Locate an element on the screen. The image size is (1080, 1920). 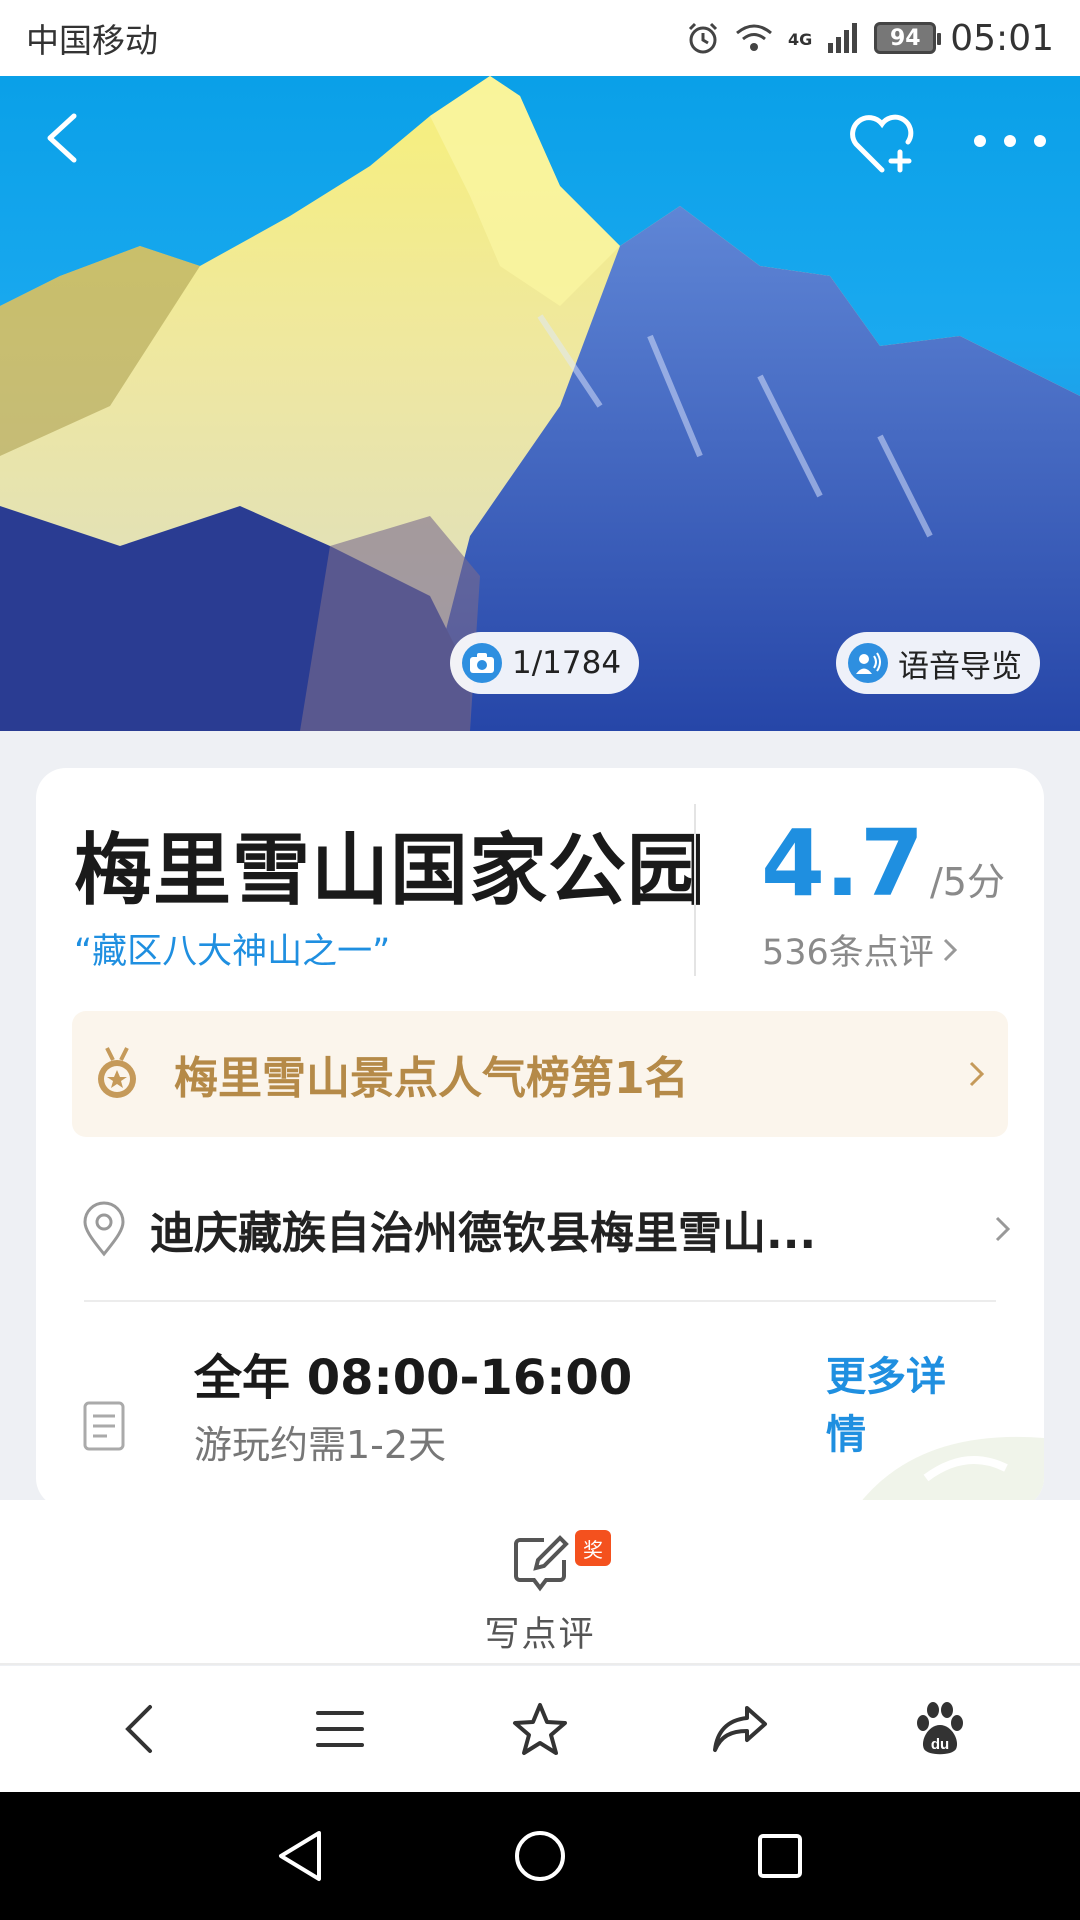
system-nav-bar is located at coordinates (540, 1856).